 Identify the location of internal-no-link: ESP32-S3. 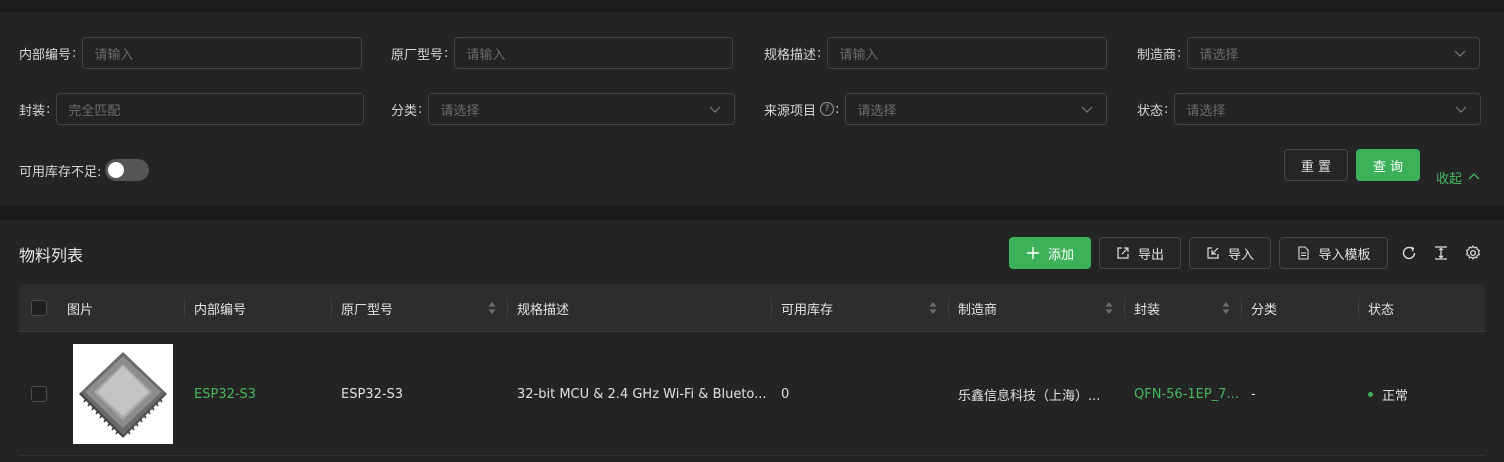
(225, 394).